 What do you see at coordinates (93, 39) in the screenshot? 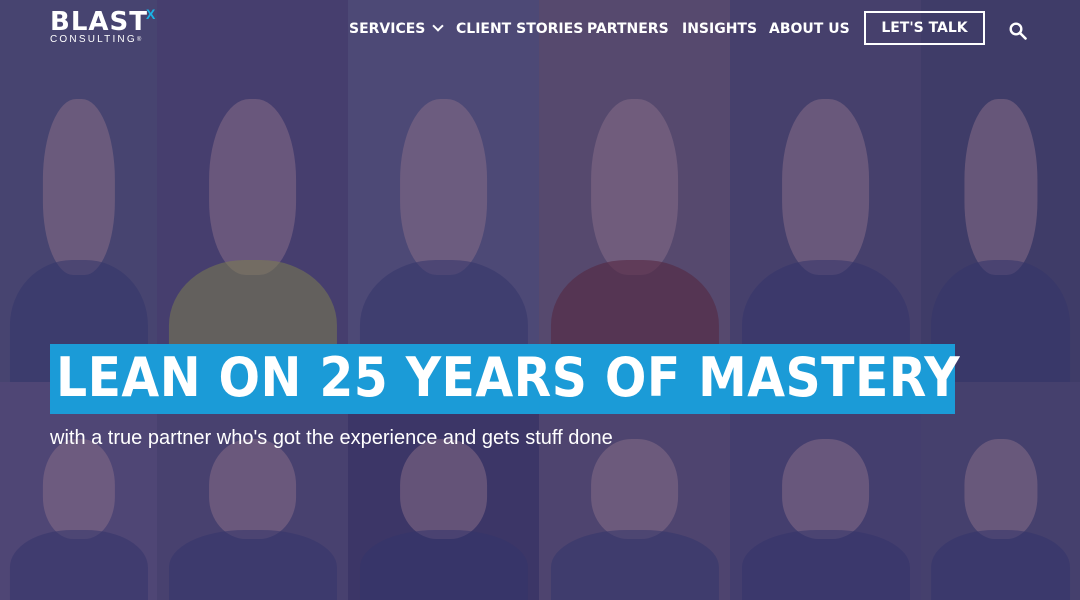
I see `logo-tagline-text: CONSULTING` at bounding box center [93, 39].